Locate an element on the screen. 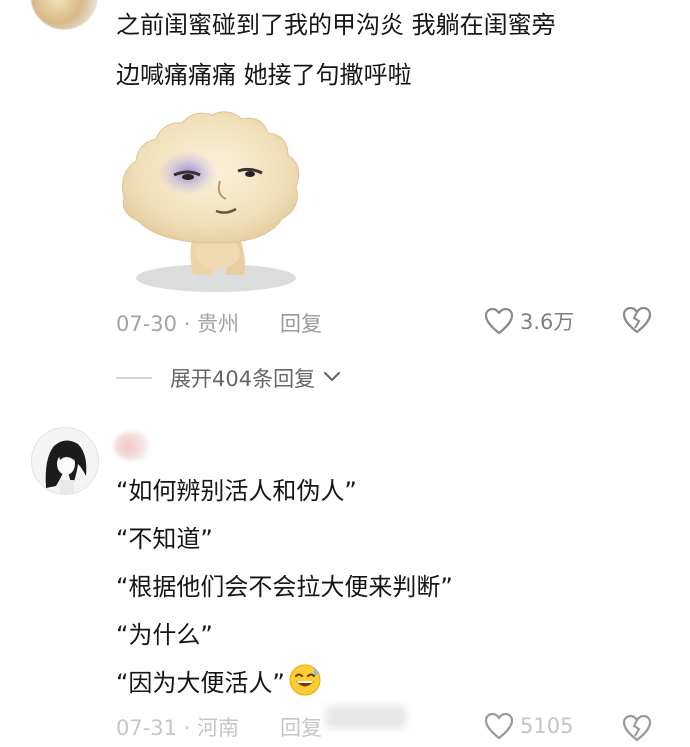  username-blurred is located at coordinates (132, 446).